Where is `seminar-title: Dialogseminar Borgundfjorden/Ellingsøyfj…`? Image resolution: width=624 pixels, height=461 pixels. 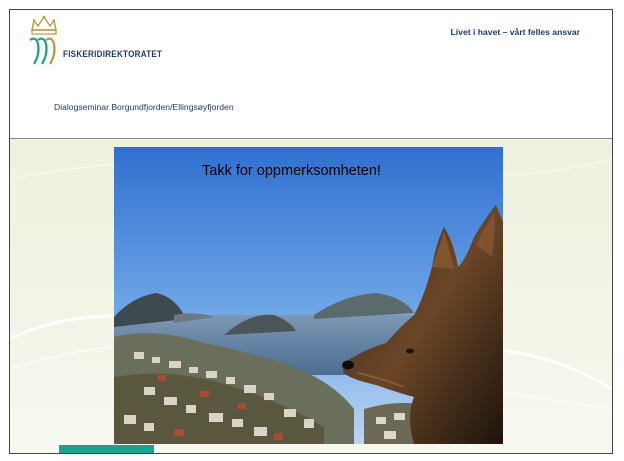 seminar-title: Dialogseminar Borgundfjorden/Ellingsøyfj… is located at coordinates (144, 107).